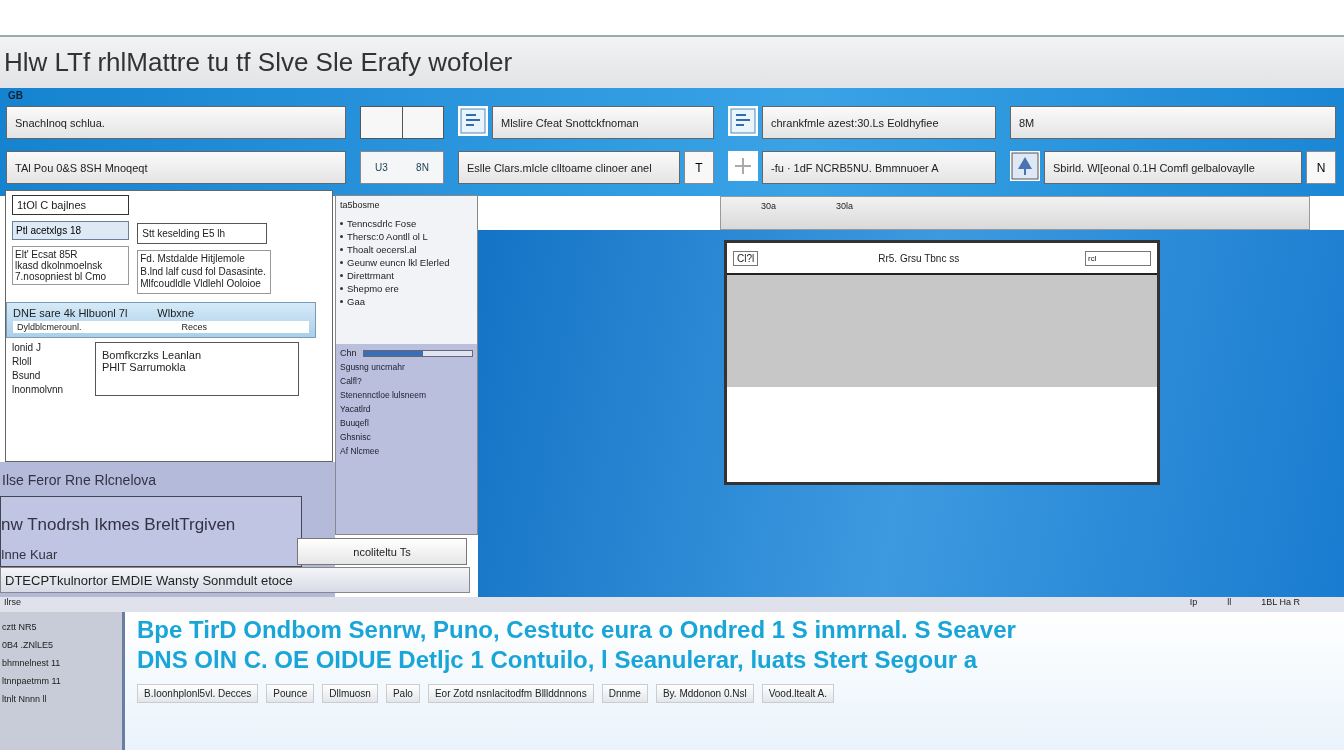  I want to click on group-line: 7.nosopniest bl Cmo, so click(61, 276).